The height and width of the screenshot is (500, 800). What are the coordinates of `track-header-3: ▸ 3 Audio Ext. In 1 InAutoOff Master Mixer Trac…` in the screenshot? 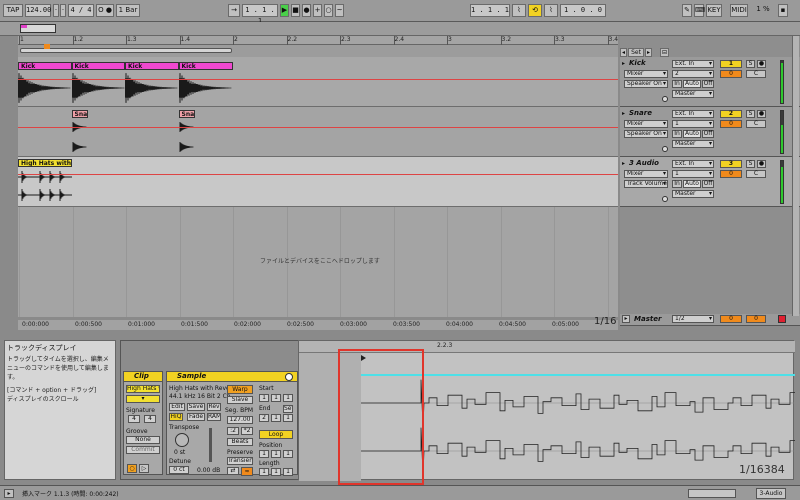 It's located at (710, 182).